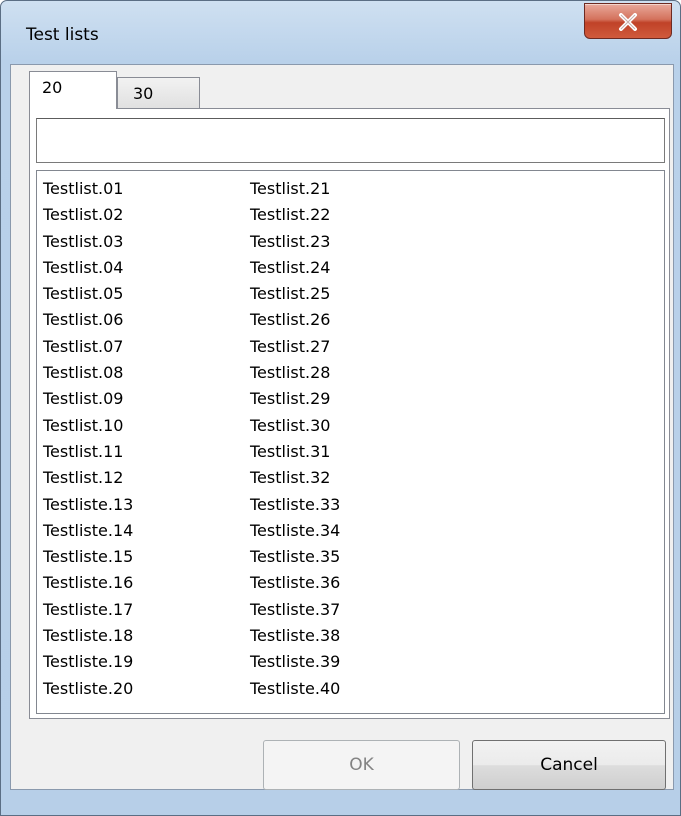  I want to click on list-item: Testliste.38, so click(352, 636).